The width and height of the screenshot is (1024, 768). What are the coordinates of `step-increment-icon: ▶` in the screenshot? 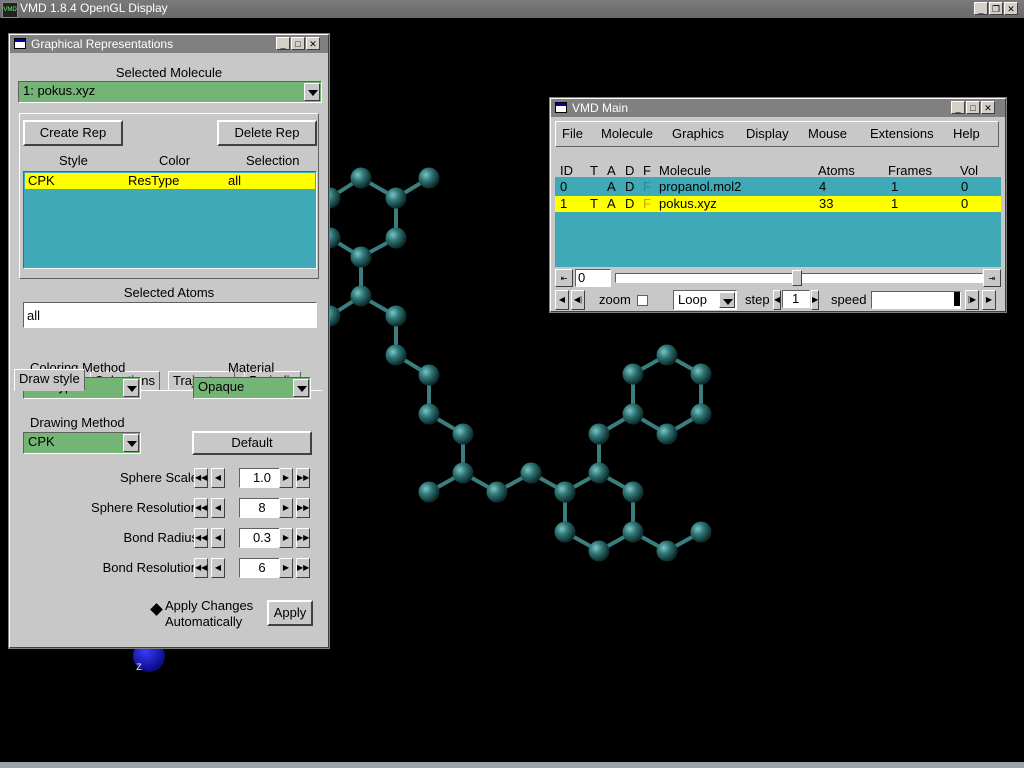 It's located at (815, 300).